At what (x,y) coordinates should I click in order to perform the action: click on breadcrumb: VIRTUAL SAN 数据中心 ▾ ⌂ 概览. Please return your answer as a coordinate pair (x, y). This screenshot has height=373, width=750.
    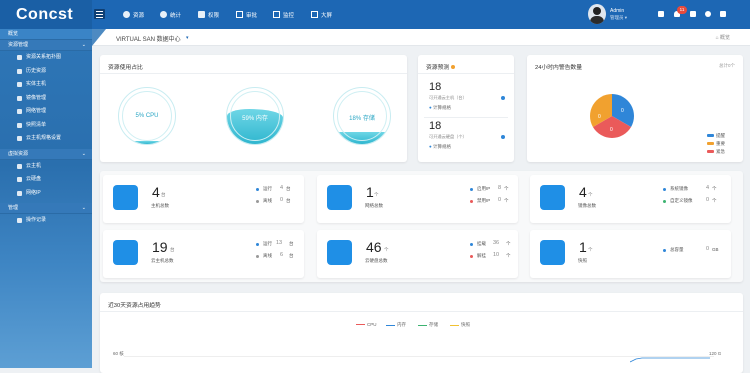
    Looking at the image, I should click on (421, 37).